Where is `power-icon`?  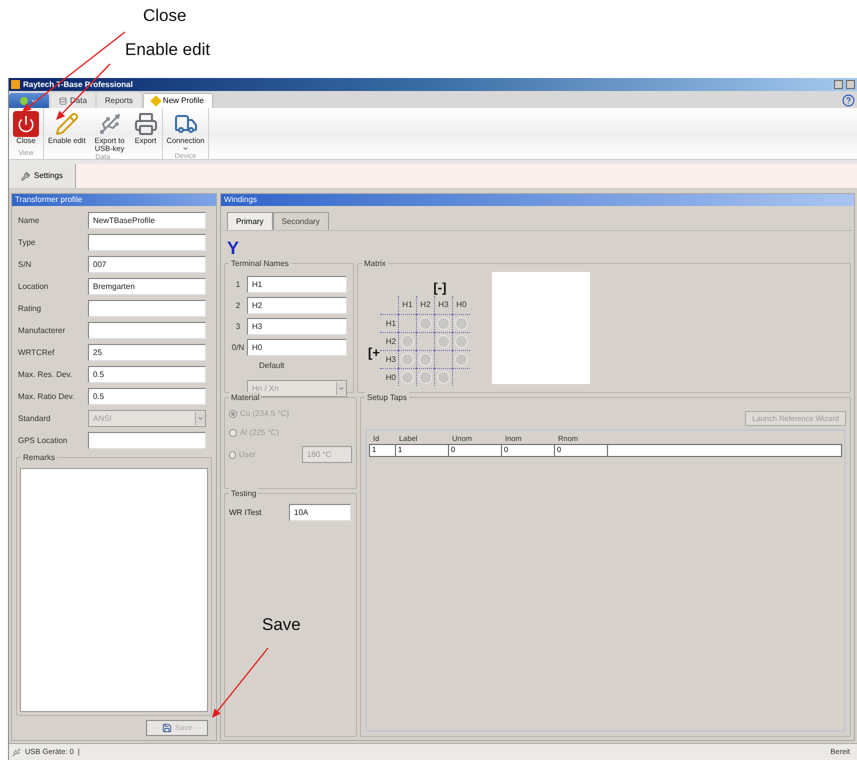 power-icon is located at coordinates (26, 124).